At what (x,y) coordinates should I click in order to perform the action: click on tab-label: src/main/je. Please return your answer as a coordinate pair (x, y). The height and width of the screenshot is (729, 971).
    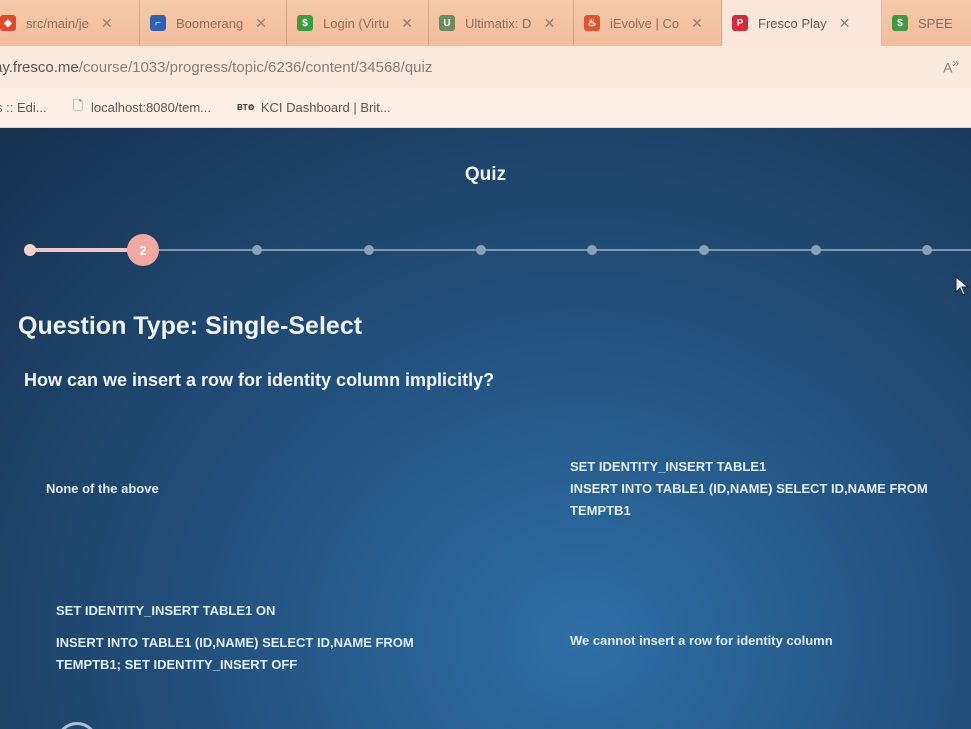
    Looking at the image, I should click on (57, 23).